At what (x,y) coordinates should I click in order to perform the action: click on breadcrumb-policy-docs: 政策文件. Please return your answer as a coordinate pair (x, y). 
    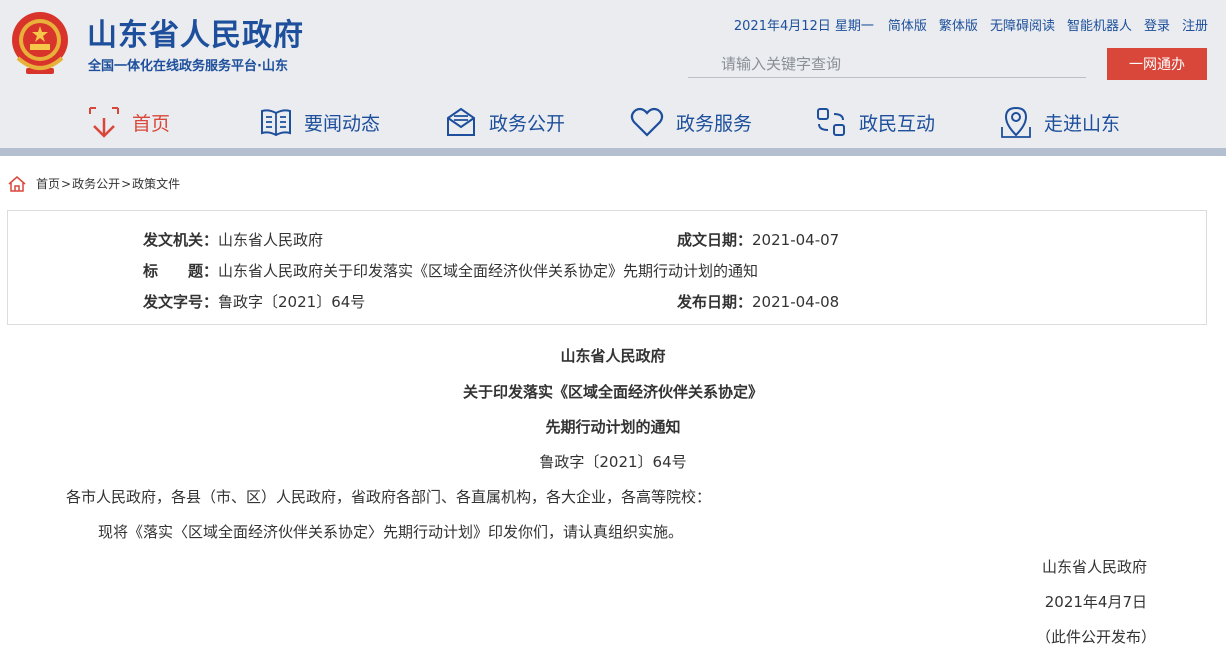
    Looking at the image, I should click on (156, 183).